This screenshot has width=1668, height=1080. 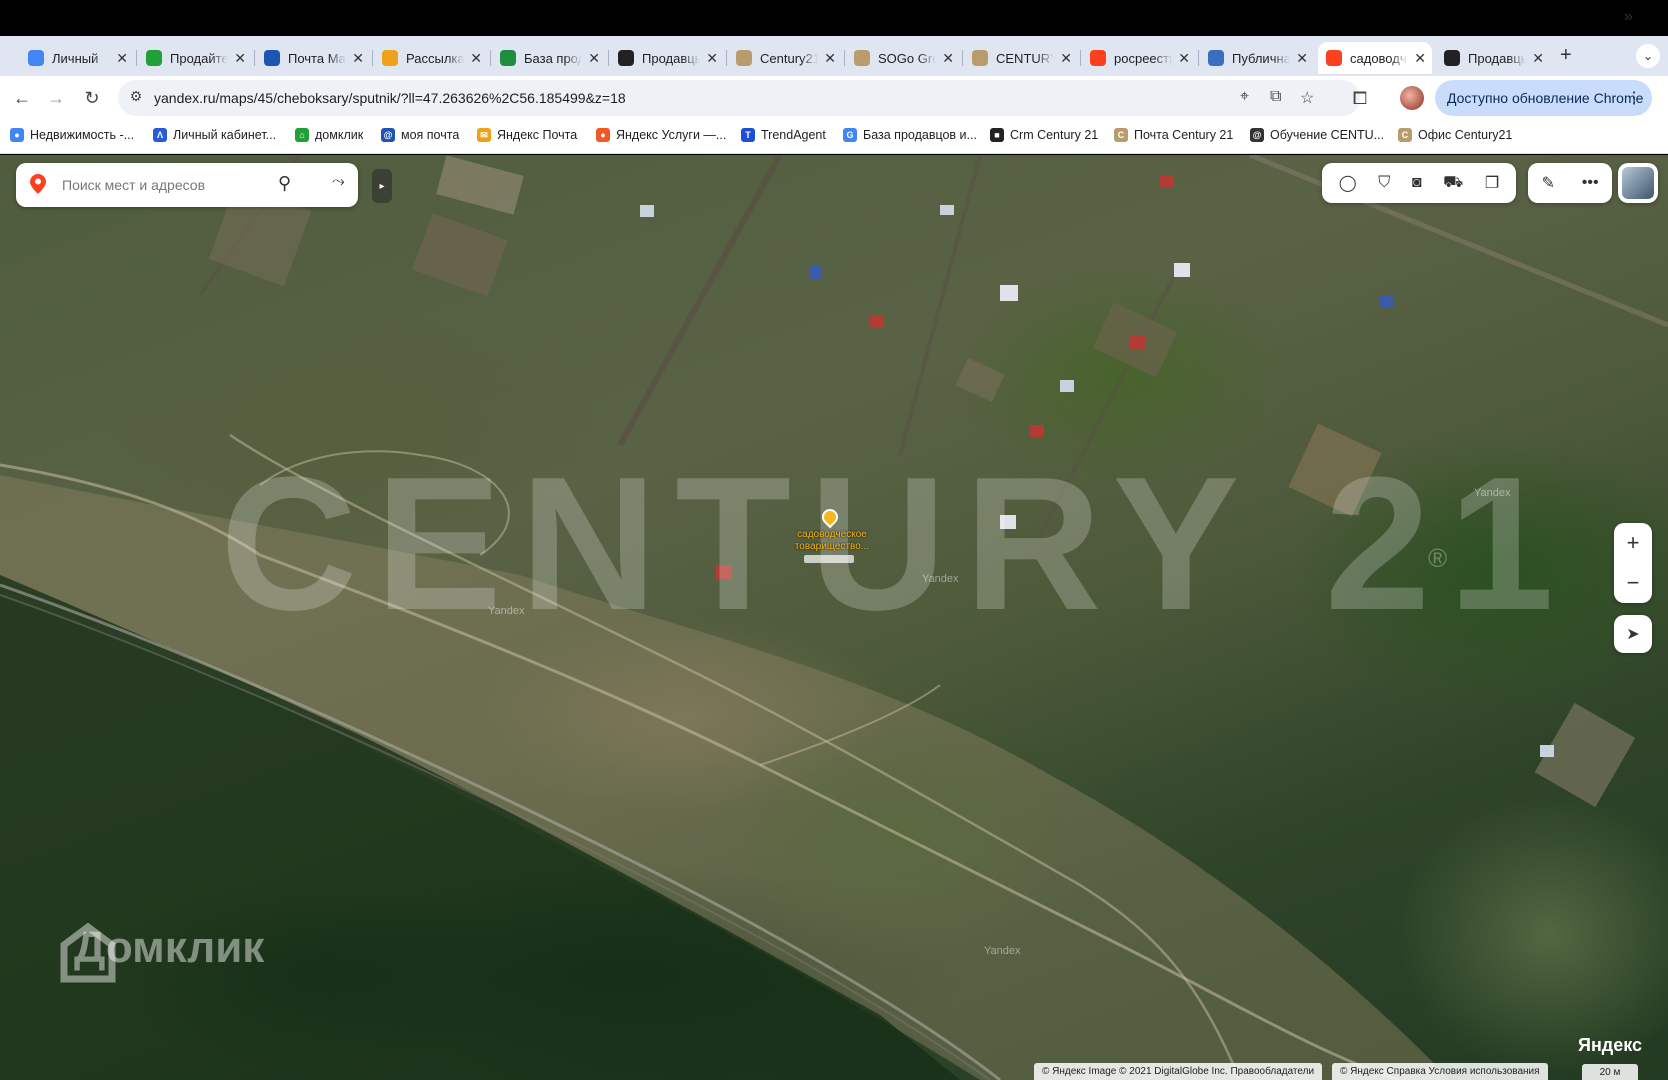 I want to click on bookmark-item: T TrendAgent, so click(x=783, y=135).